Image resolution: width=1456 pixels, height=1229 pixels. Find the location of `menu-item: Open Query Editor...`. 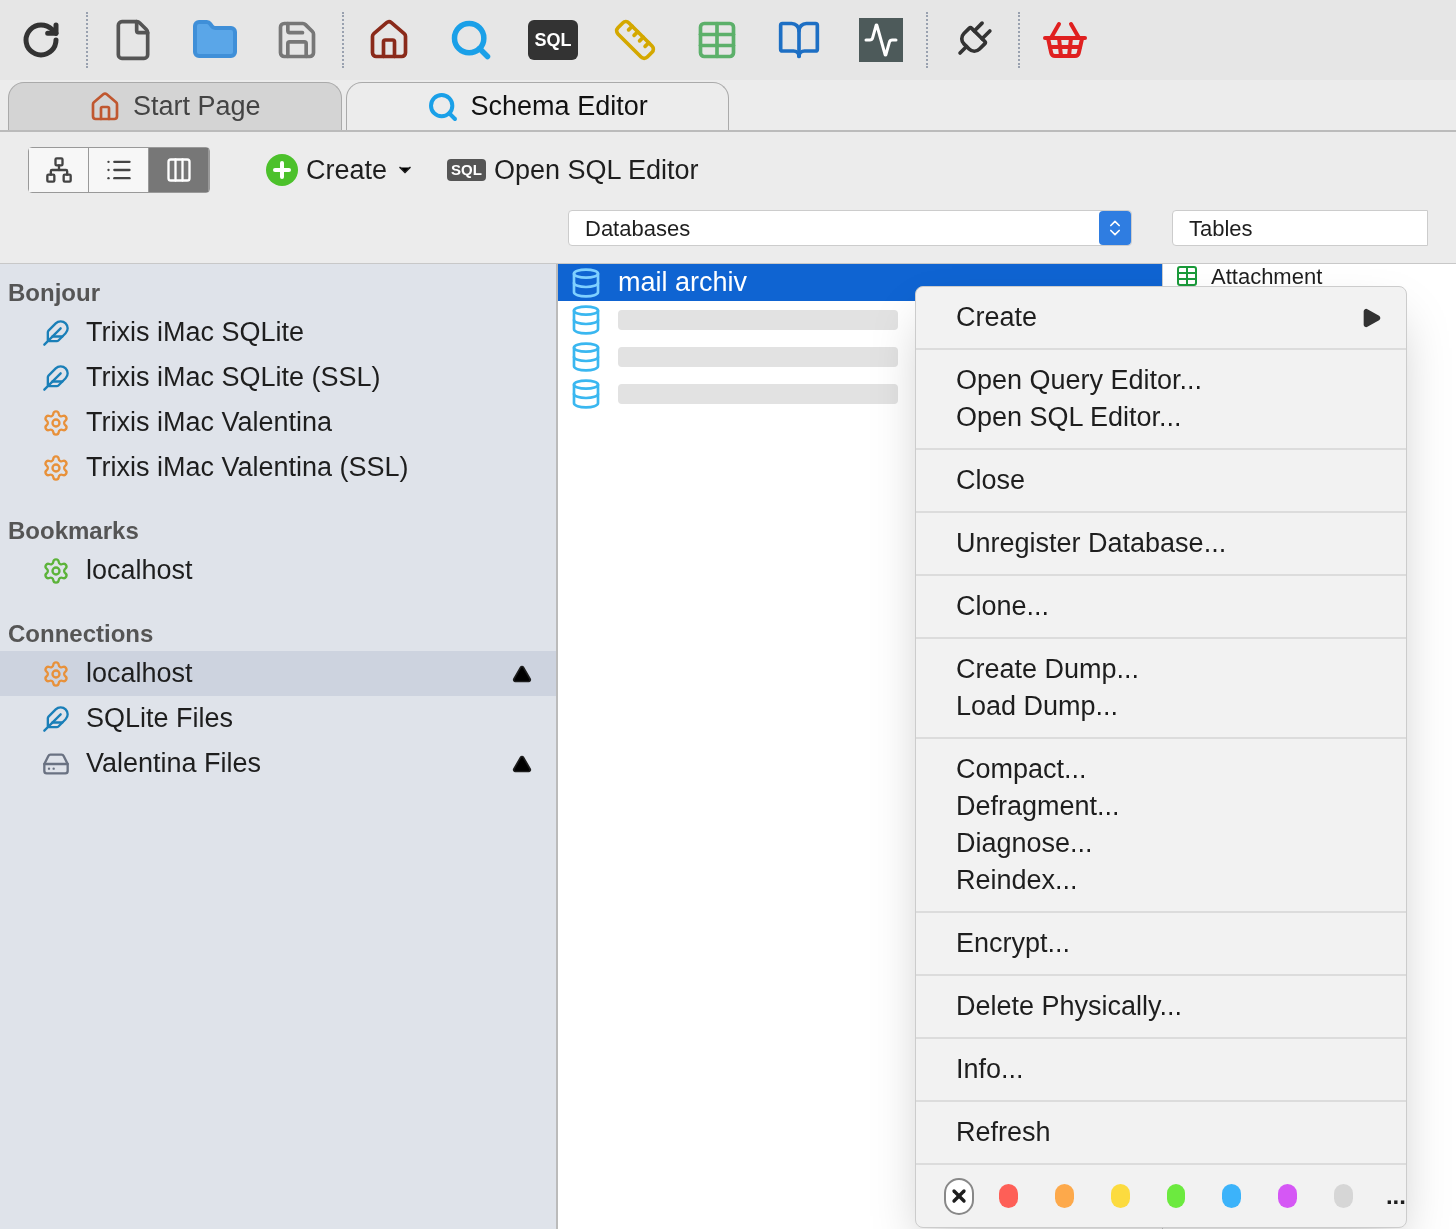

menu-item: Open Query Editor... is located at coordinates (1161, 380).